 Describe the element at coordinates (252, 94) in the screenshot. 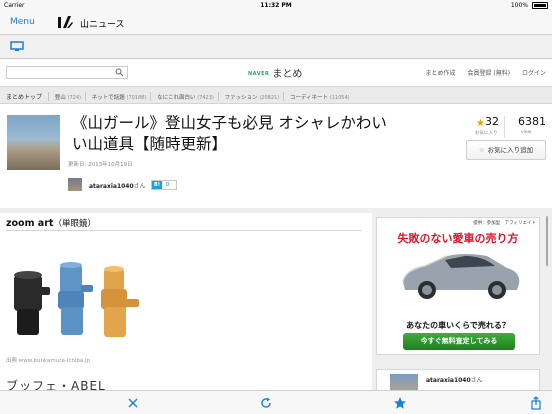

I see `category-link: ファッション (20821)` at that location.